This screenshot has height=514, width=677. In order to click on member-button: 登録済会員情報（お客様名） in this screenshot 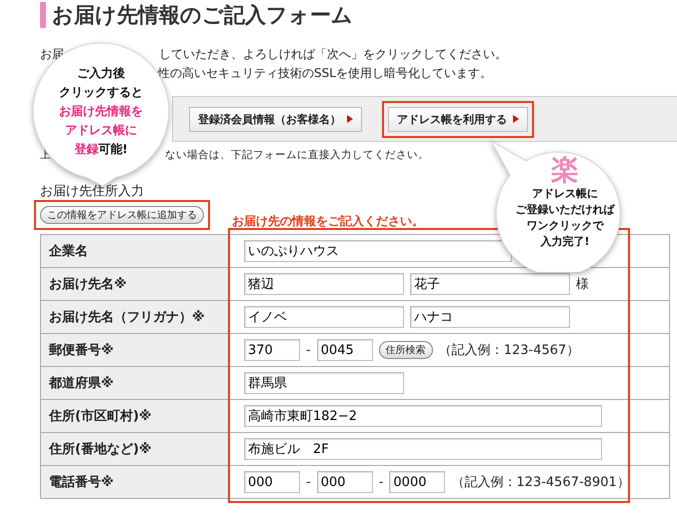, I will do `click(275, 119)`.